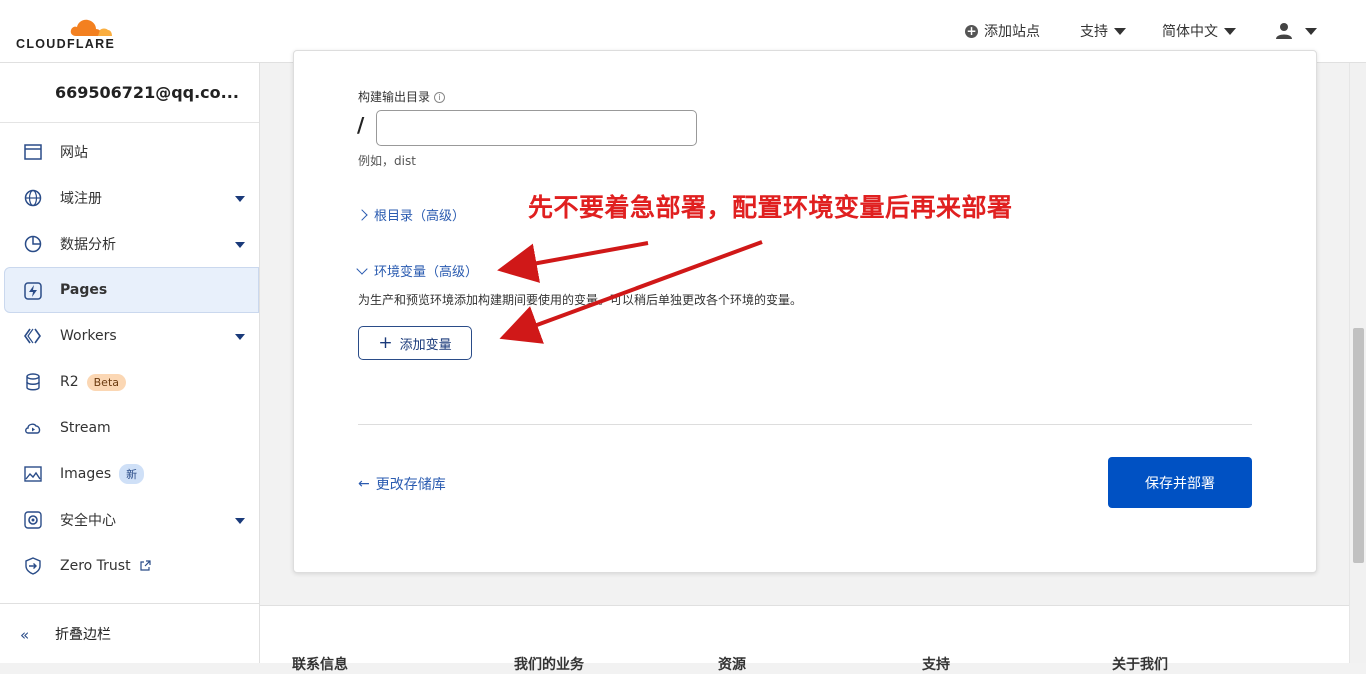 This screenshot has width=1366, height=674. Describe the element at coordinates (33, 152) in the screenshot. I see `browser-window-icon` at that location.